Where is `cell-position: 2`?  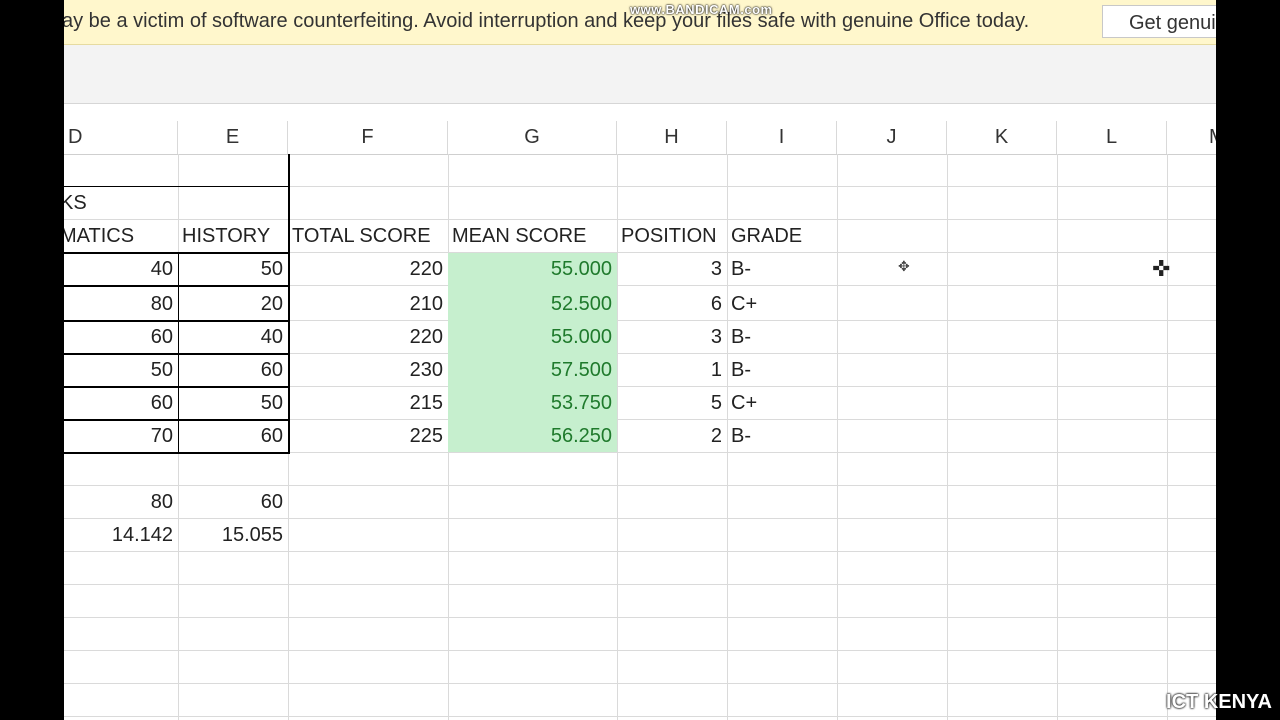 cell-position: 2 is located at coordinates (672, 436).